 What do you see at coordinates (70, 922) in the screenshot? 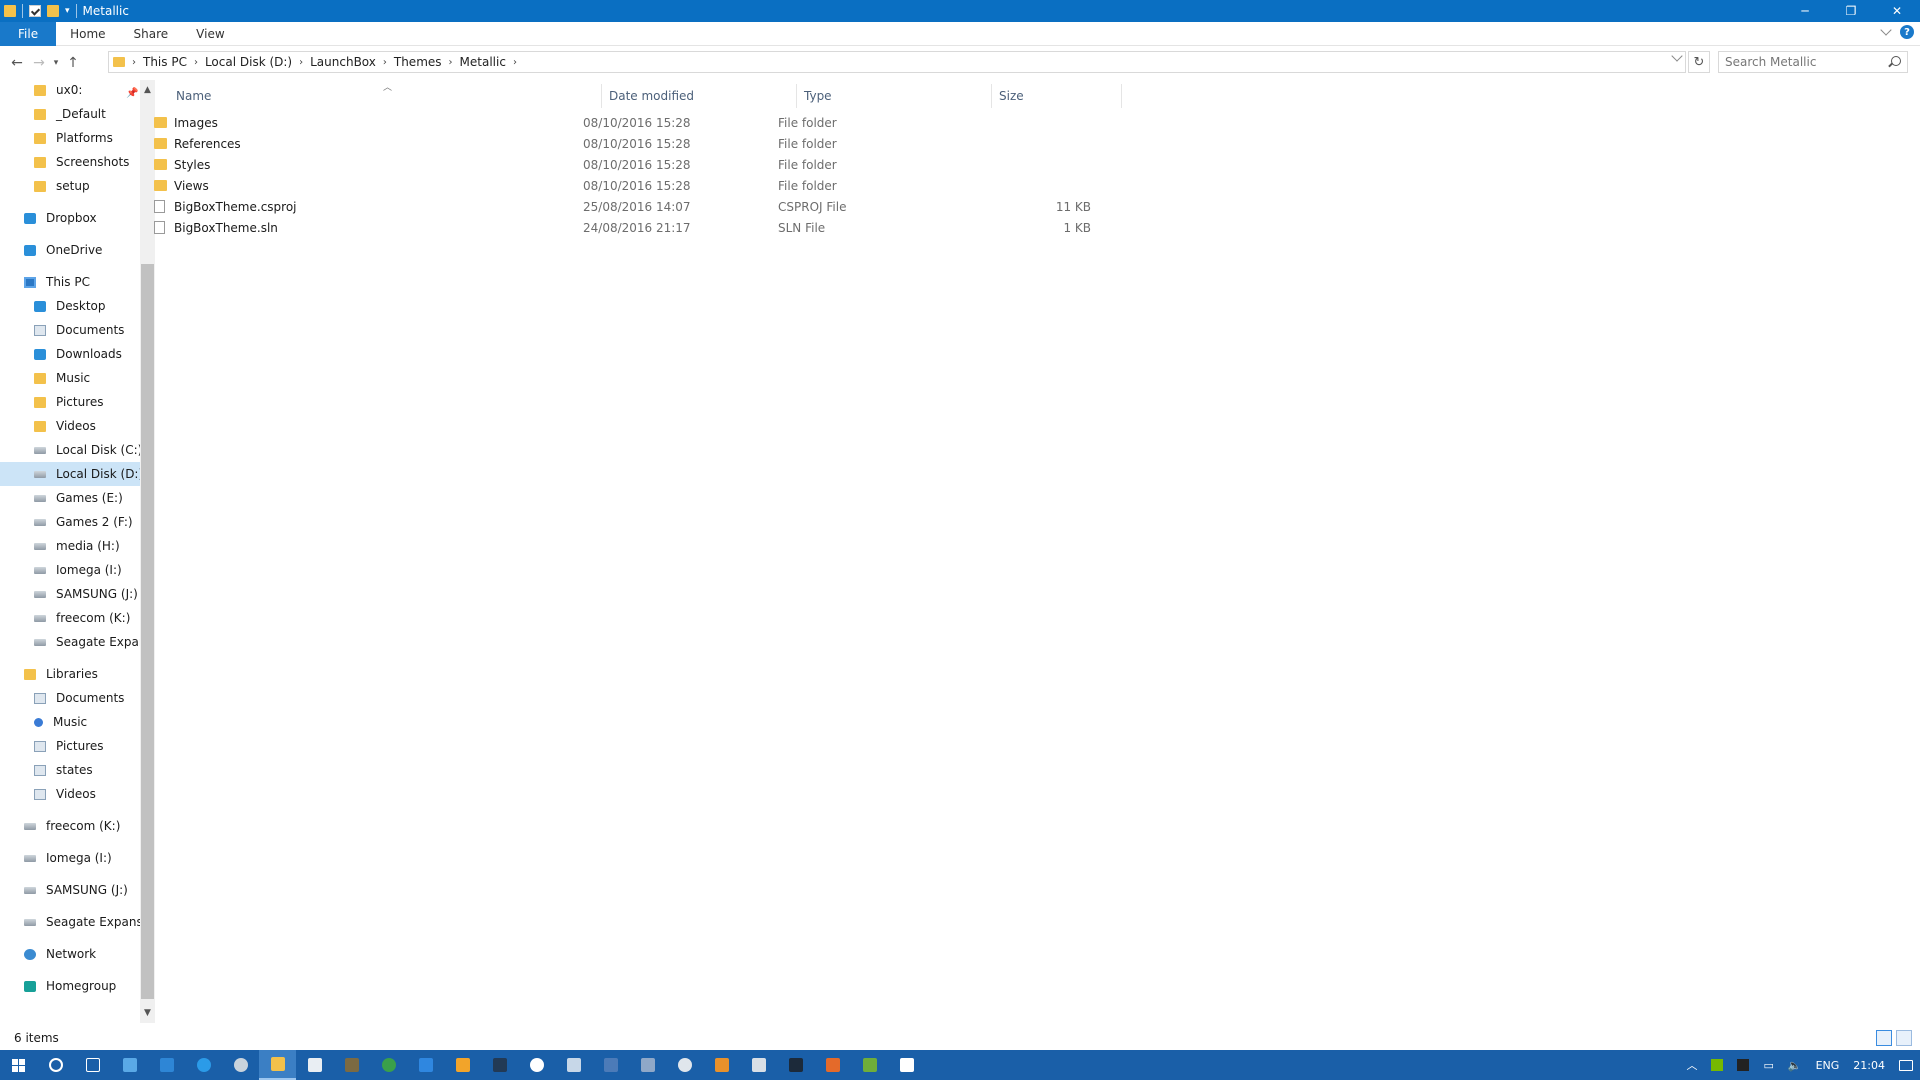
I see `nav-item-seagate-expansion-drive: Seagate Expansion` at bounding box center [70, 922].